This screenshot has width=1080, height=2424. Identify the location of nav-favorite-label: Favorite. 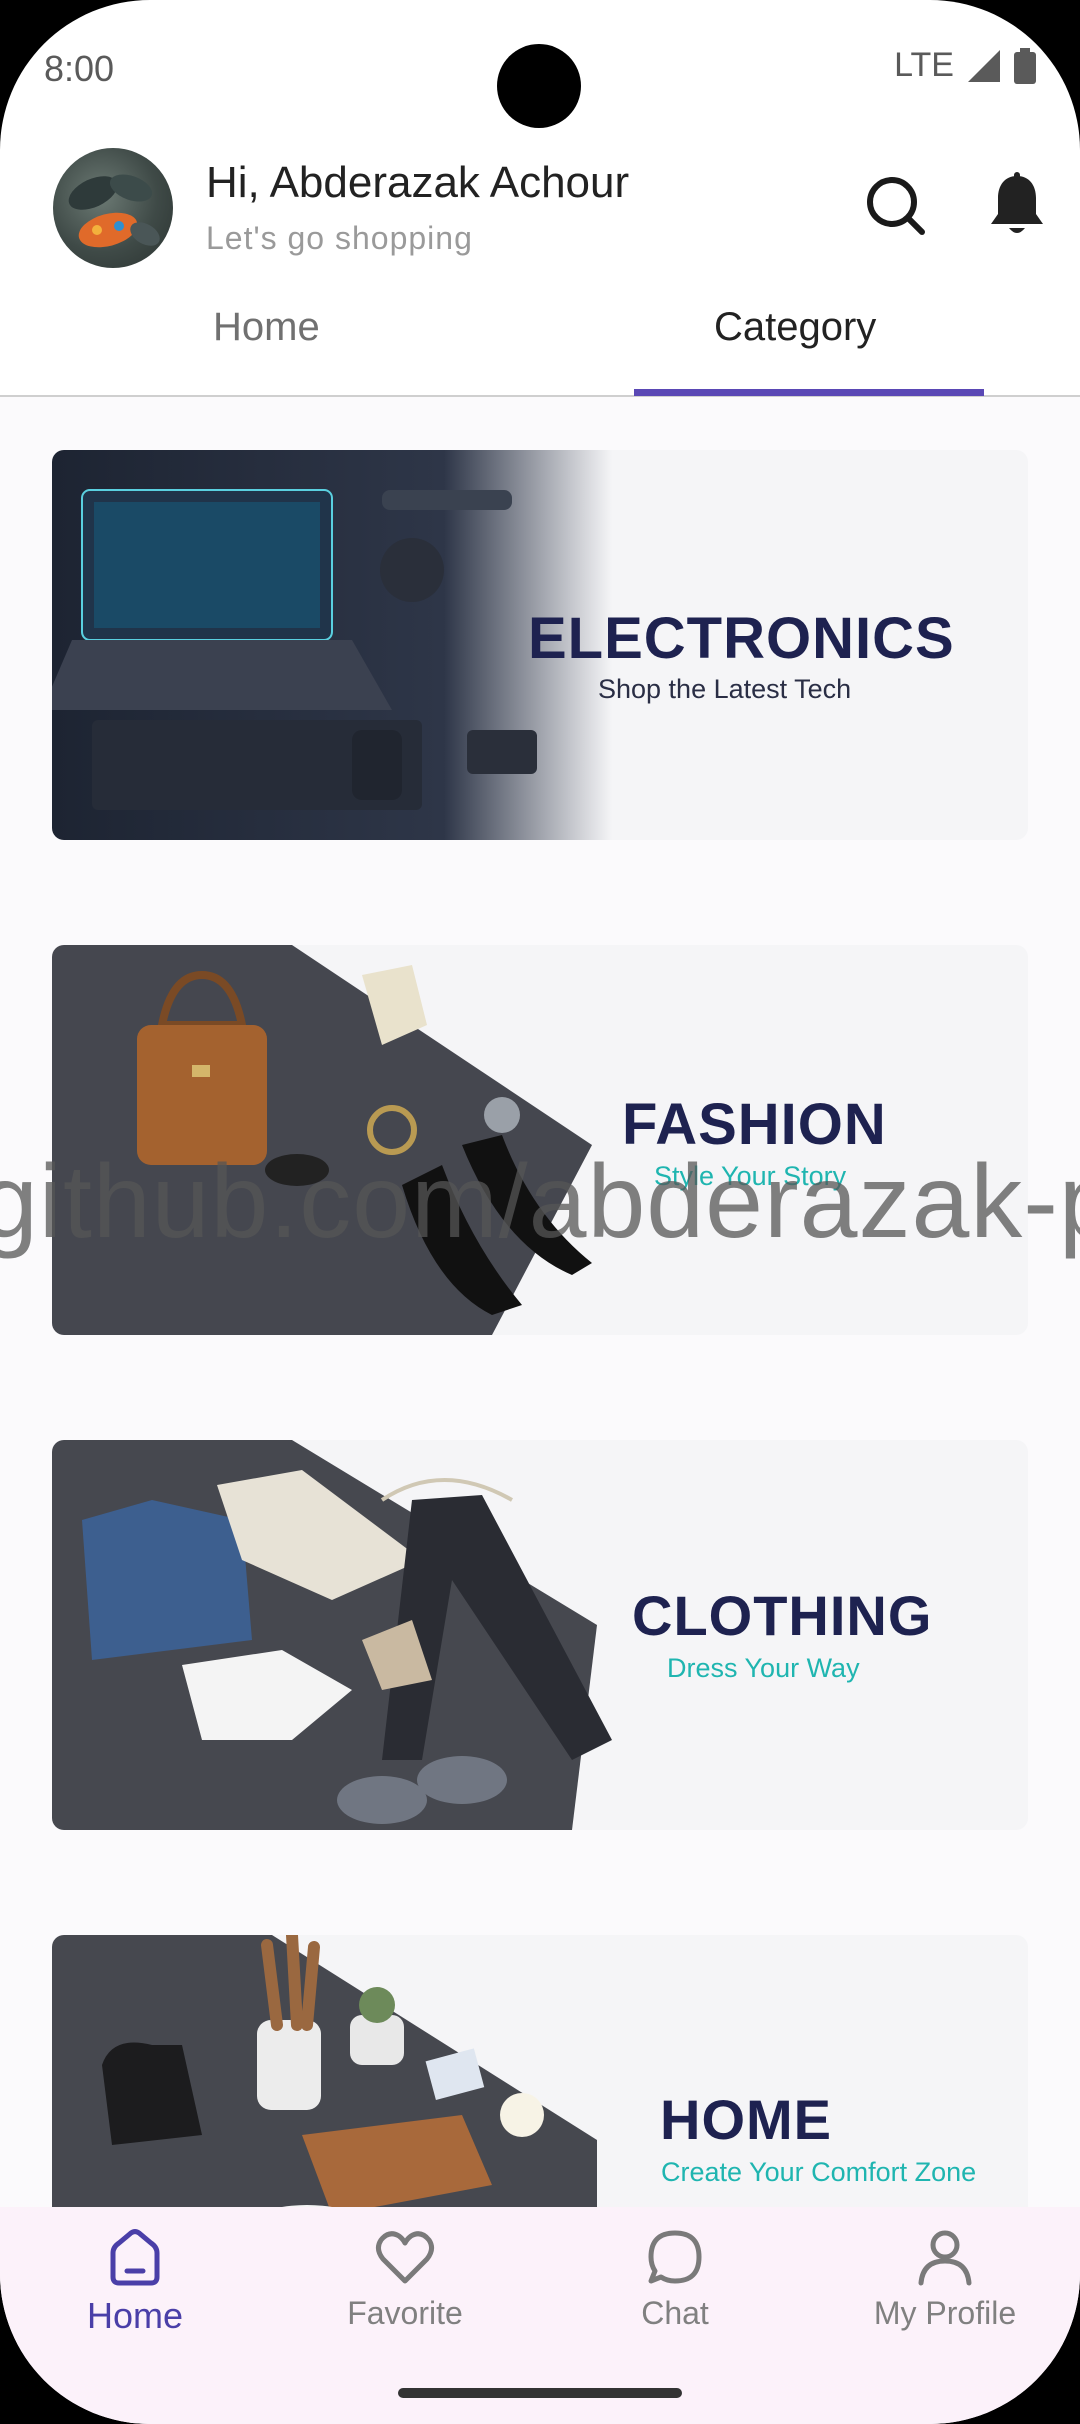
(405, 2313).